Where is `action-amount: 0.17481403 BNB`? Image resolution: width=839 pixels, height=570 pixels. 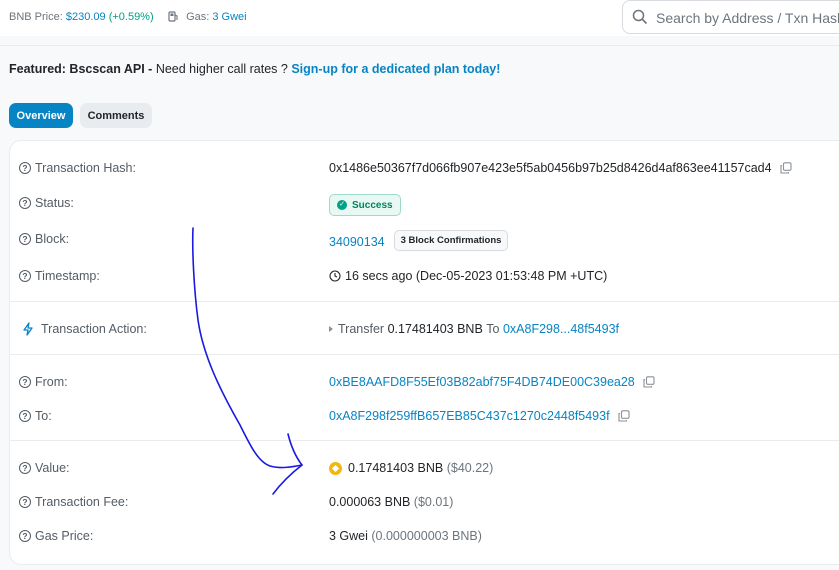 action-amount: 0.17481403 BNB is located at coordinates (435, 329).